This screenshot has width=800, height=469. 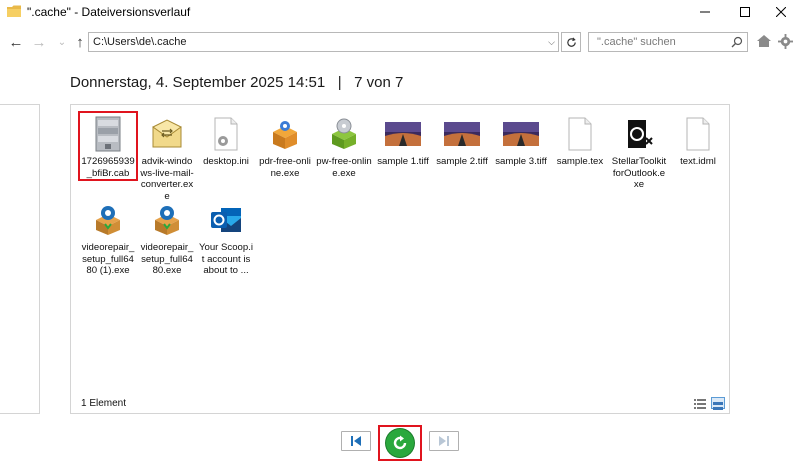 What do you see at coordinates (400, 12) in the screenshot?
I see `title-bar: ".cache" - Dateiversionsverlauf` at bounding box center [400, 12].